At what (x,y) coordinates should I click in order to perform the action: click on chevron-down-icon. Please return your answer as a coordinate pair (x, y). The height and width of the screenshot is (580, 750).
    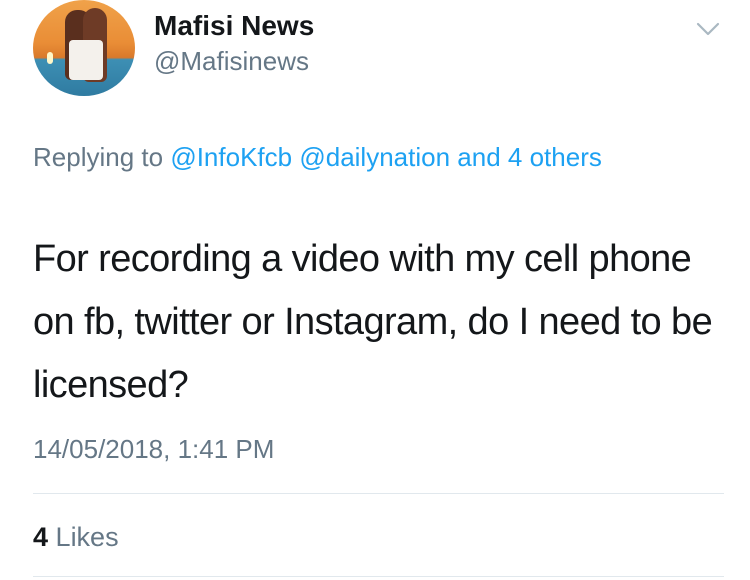
    Looking at the image, I should click on (708, 29).